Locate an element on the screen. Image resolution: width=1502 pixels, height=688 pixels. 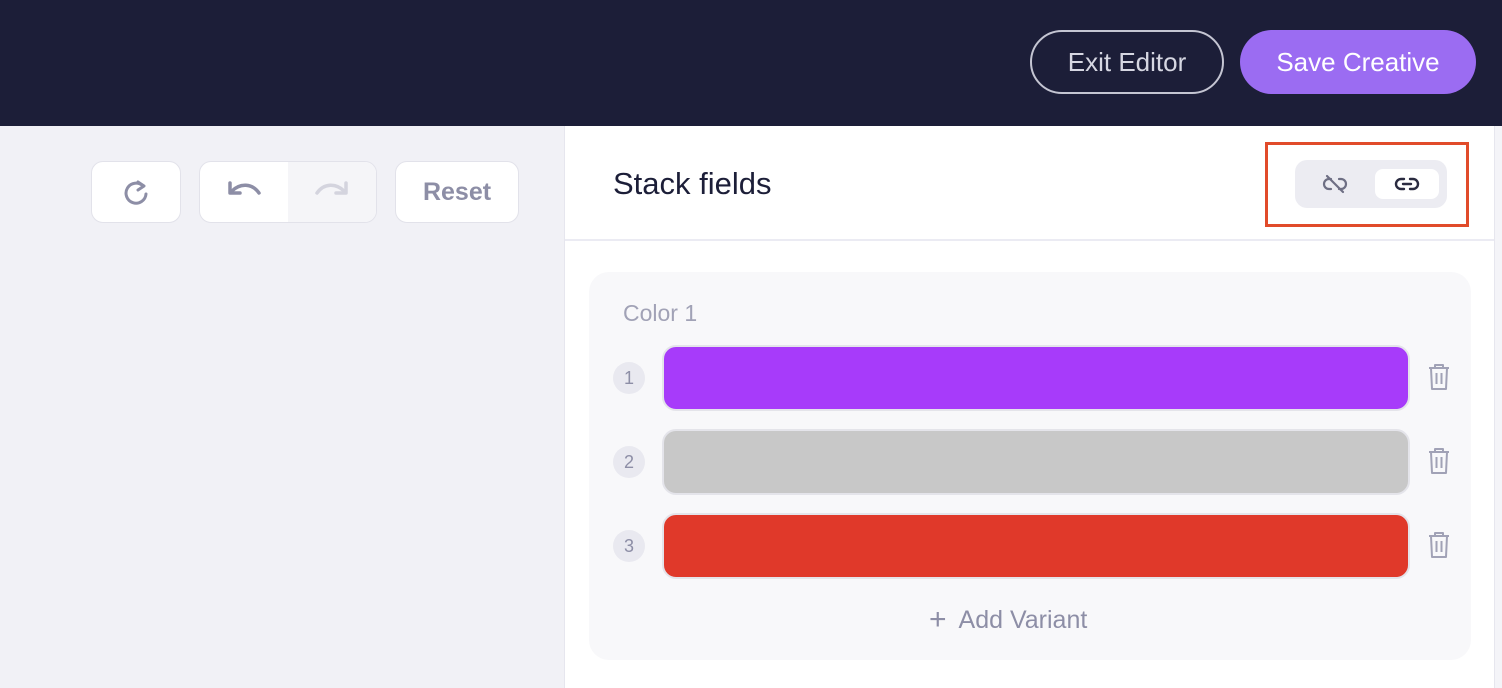
redo-icon is located at coordinates (331, 188).